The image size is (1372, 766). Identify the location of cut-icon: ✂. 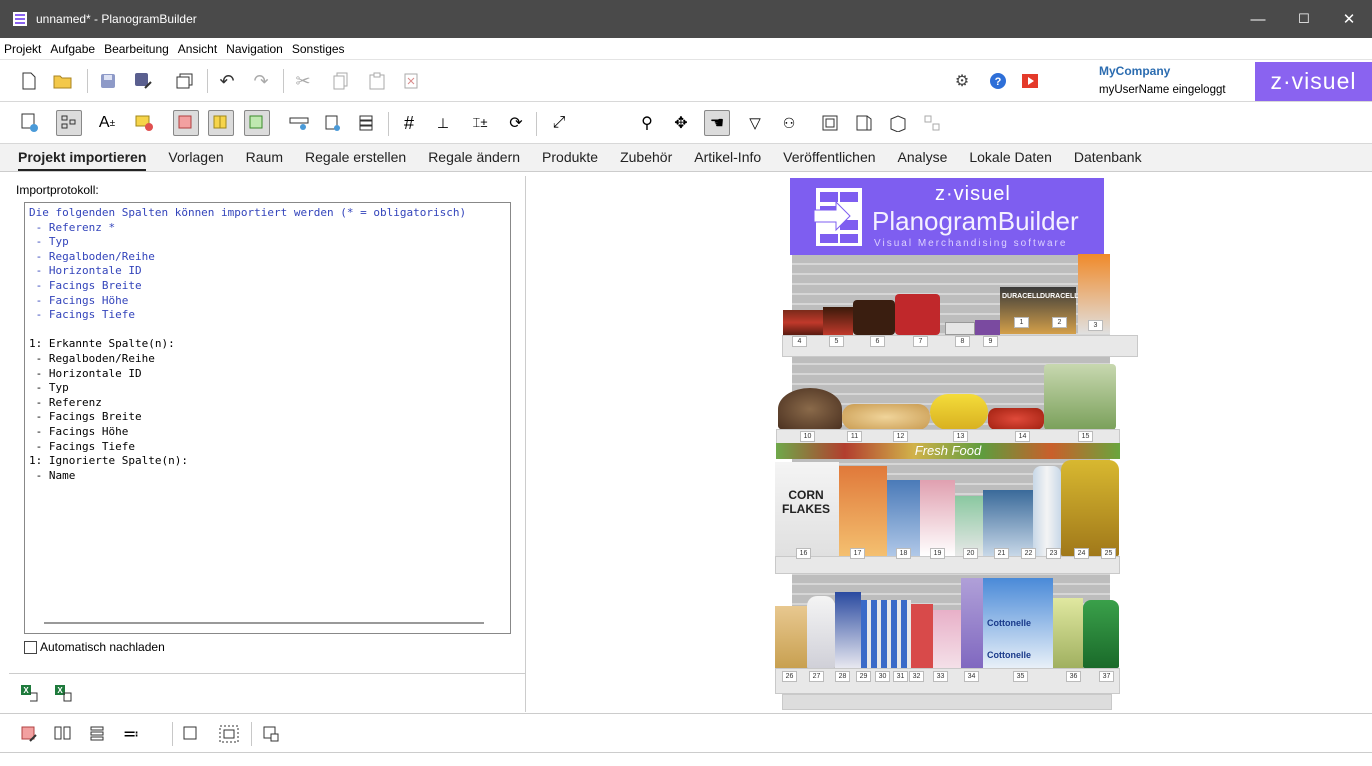
(303, 81).